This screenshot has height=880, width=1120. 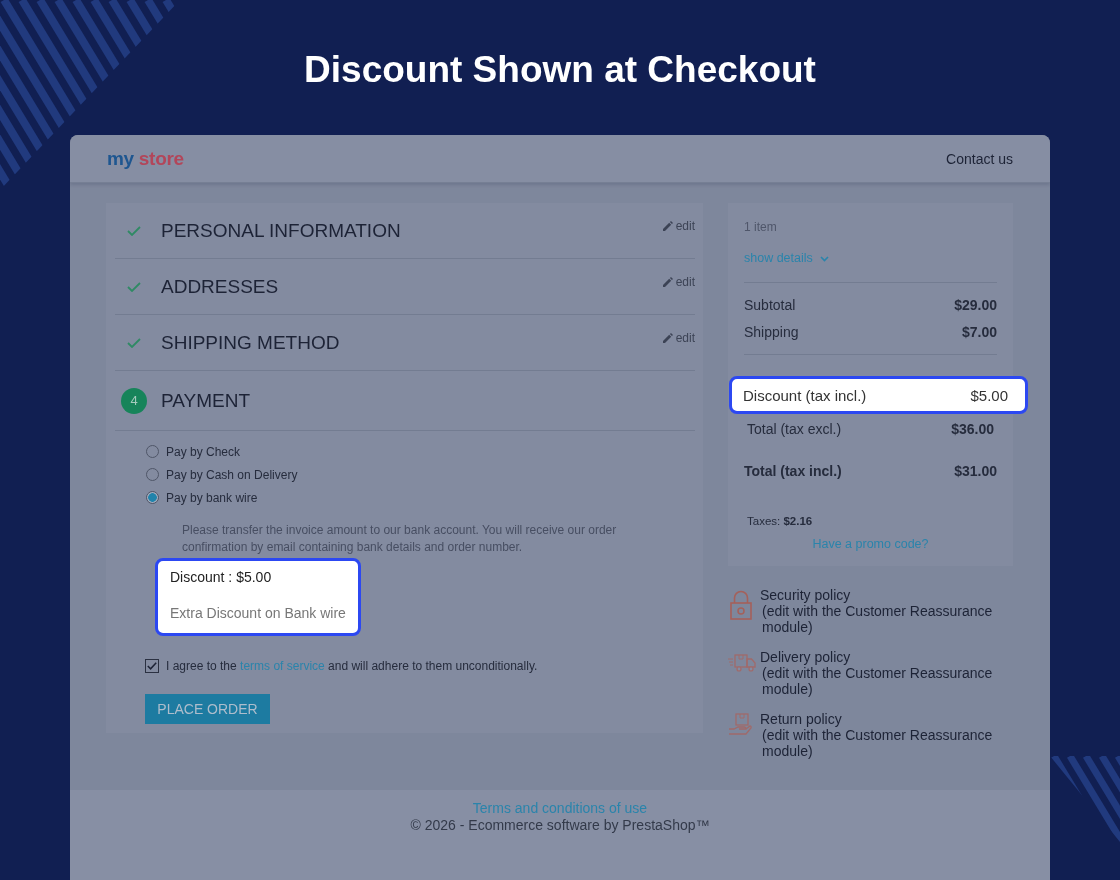 I want to click on delivery-truck-icon, so click(x=742, y=662).